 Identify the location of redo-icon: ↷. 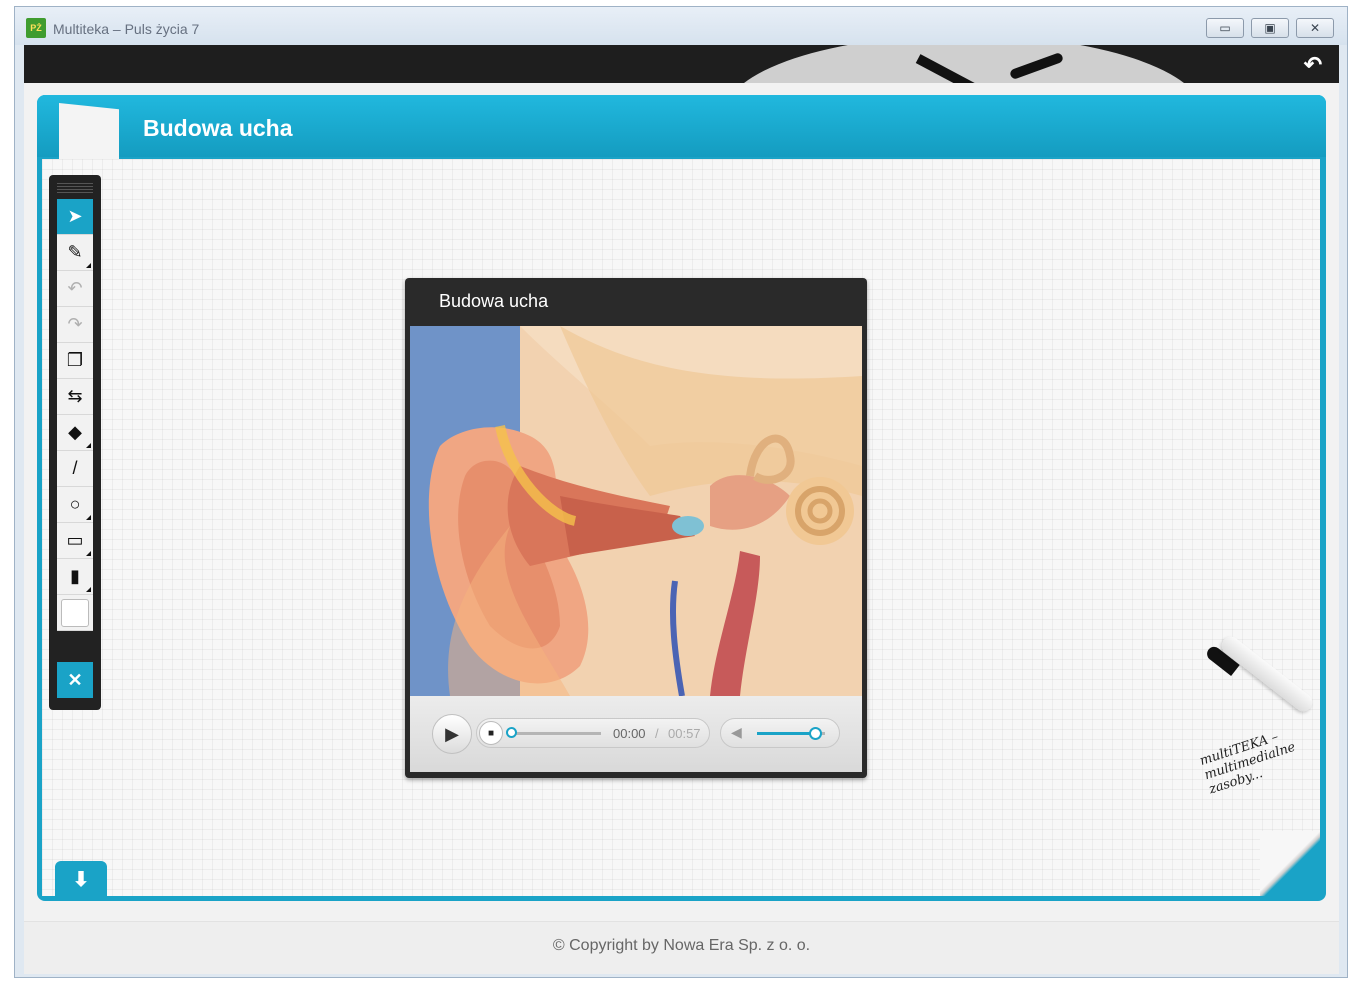
(75, 324).